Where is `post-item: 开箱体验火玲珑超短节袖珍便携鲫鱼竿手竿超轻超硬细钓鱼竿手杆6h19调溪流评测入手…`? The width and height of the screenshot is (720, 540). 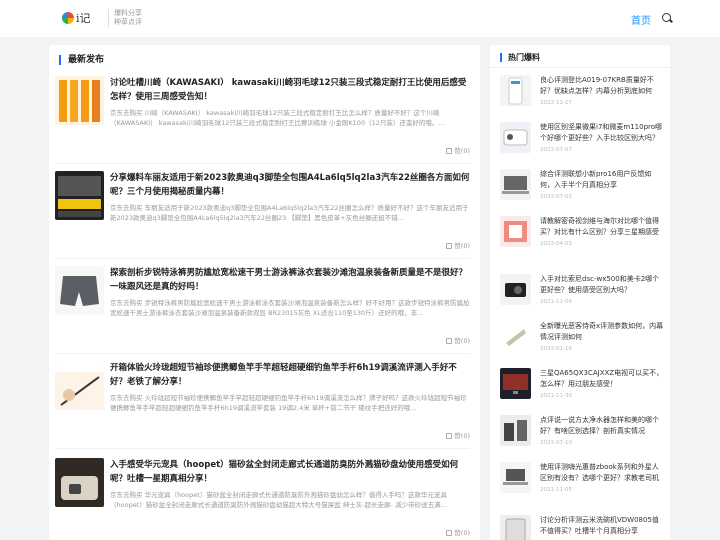 post-item: 开箱体验火玲珑超短节袖珍便携鲫鱼竿手竿超轻超硬细钓鱼竿手杆6h19调溪流评测入手… is located at coordinates (262, 405).